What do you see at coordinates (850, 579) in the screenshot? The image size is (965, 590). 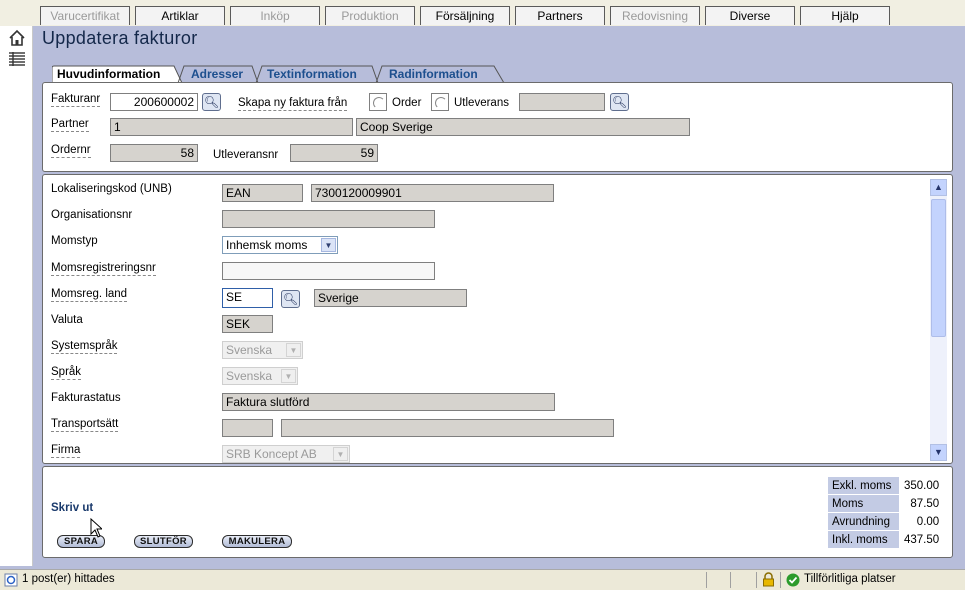 I see `security-zone-text: Tillförlitliga platser` at bounding box center [850, 579].